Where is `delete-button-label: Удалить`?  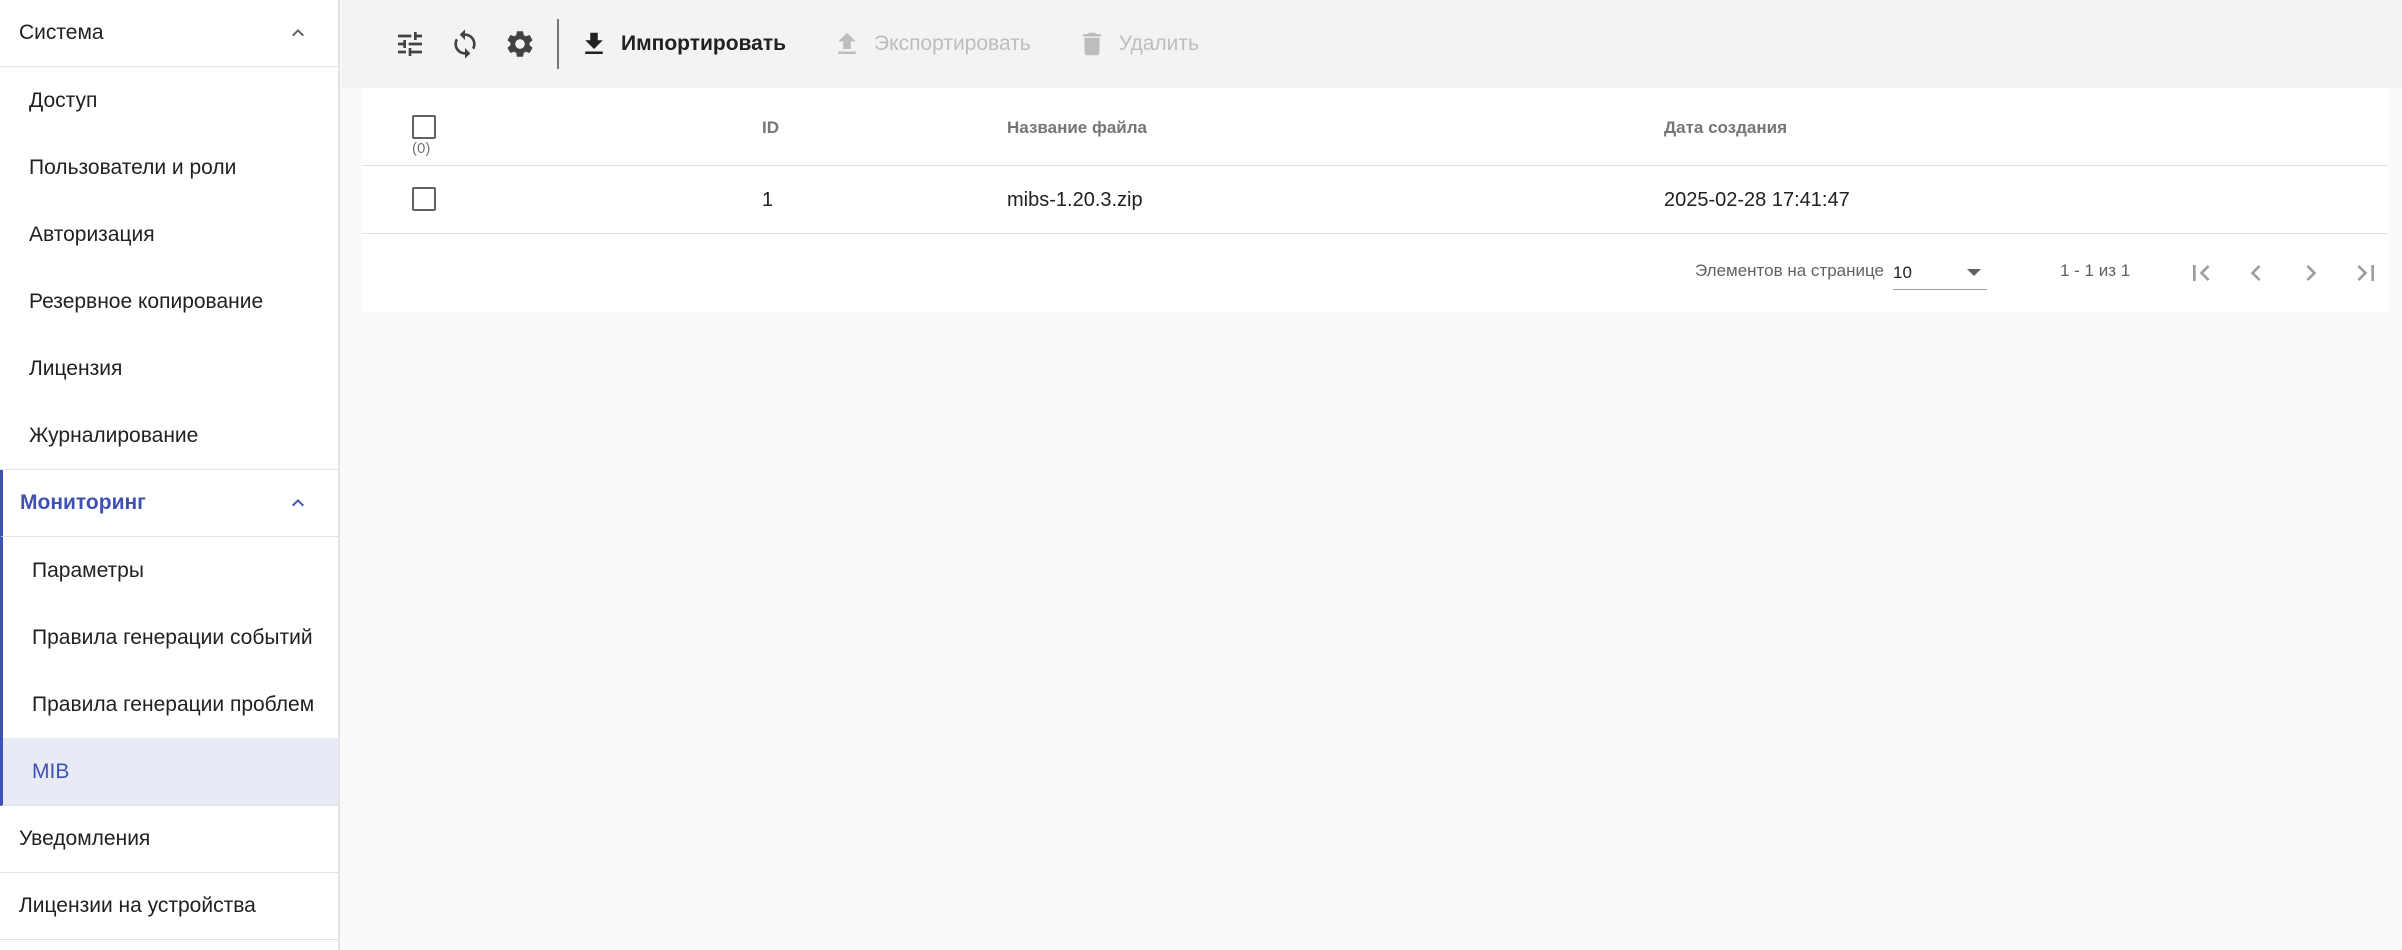 delete-button-label: Удалить is located at coordinates (1158, 43).